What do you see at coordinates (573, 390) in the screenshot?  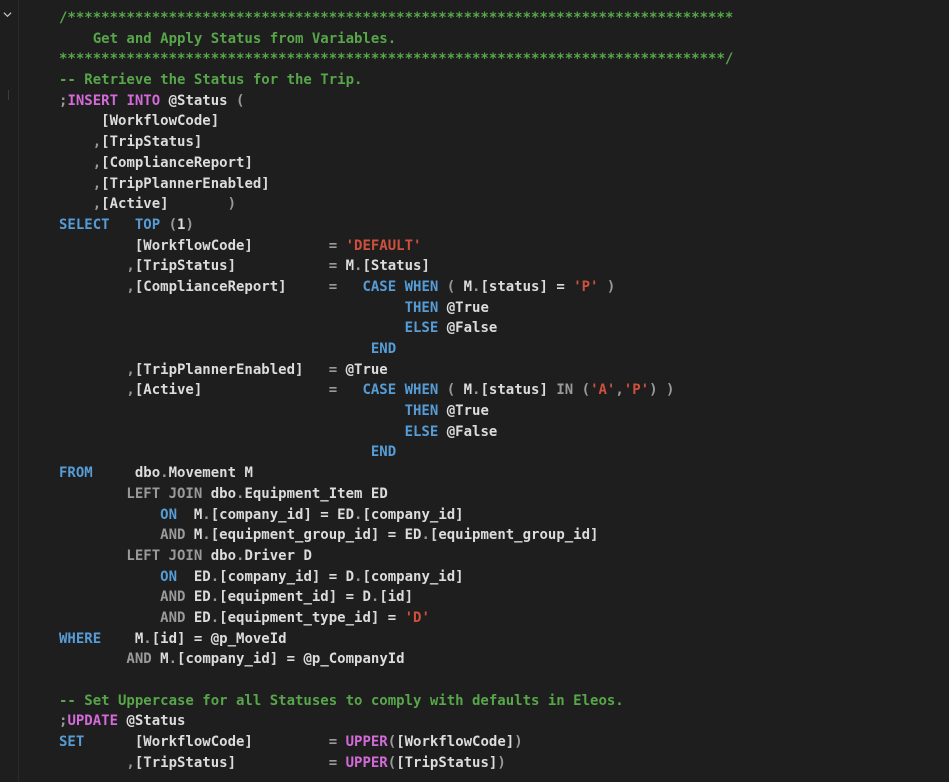 I see `code-token-gray: IN (` at bounding box center [573, 390].